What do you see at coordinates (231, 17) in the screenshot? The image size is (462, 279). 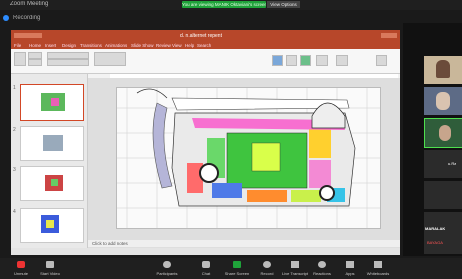 I see `zoom-status-bar` at bounding box center [231, 17].